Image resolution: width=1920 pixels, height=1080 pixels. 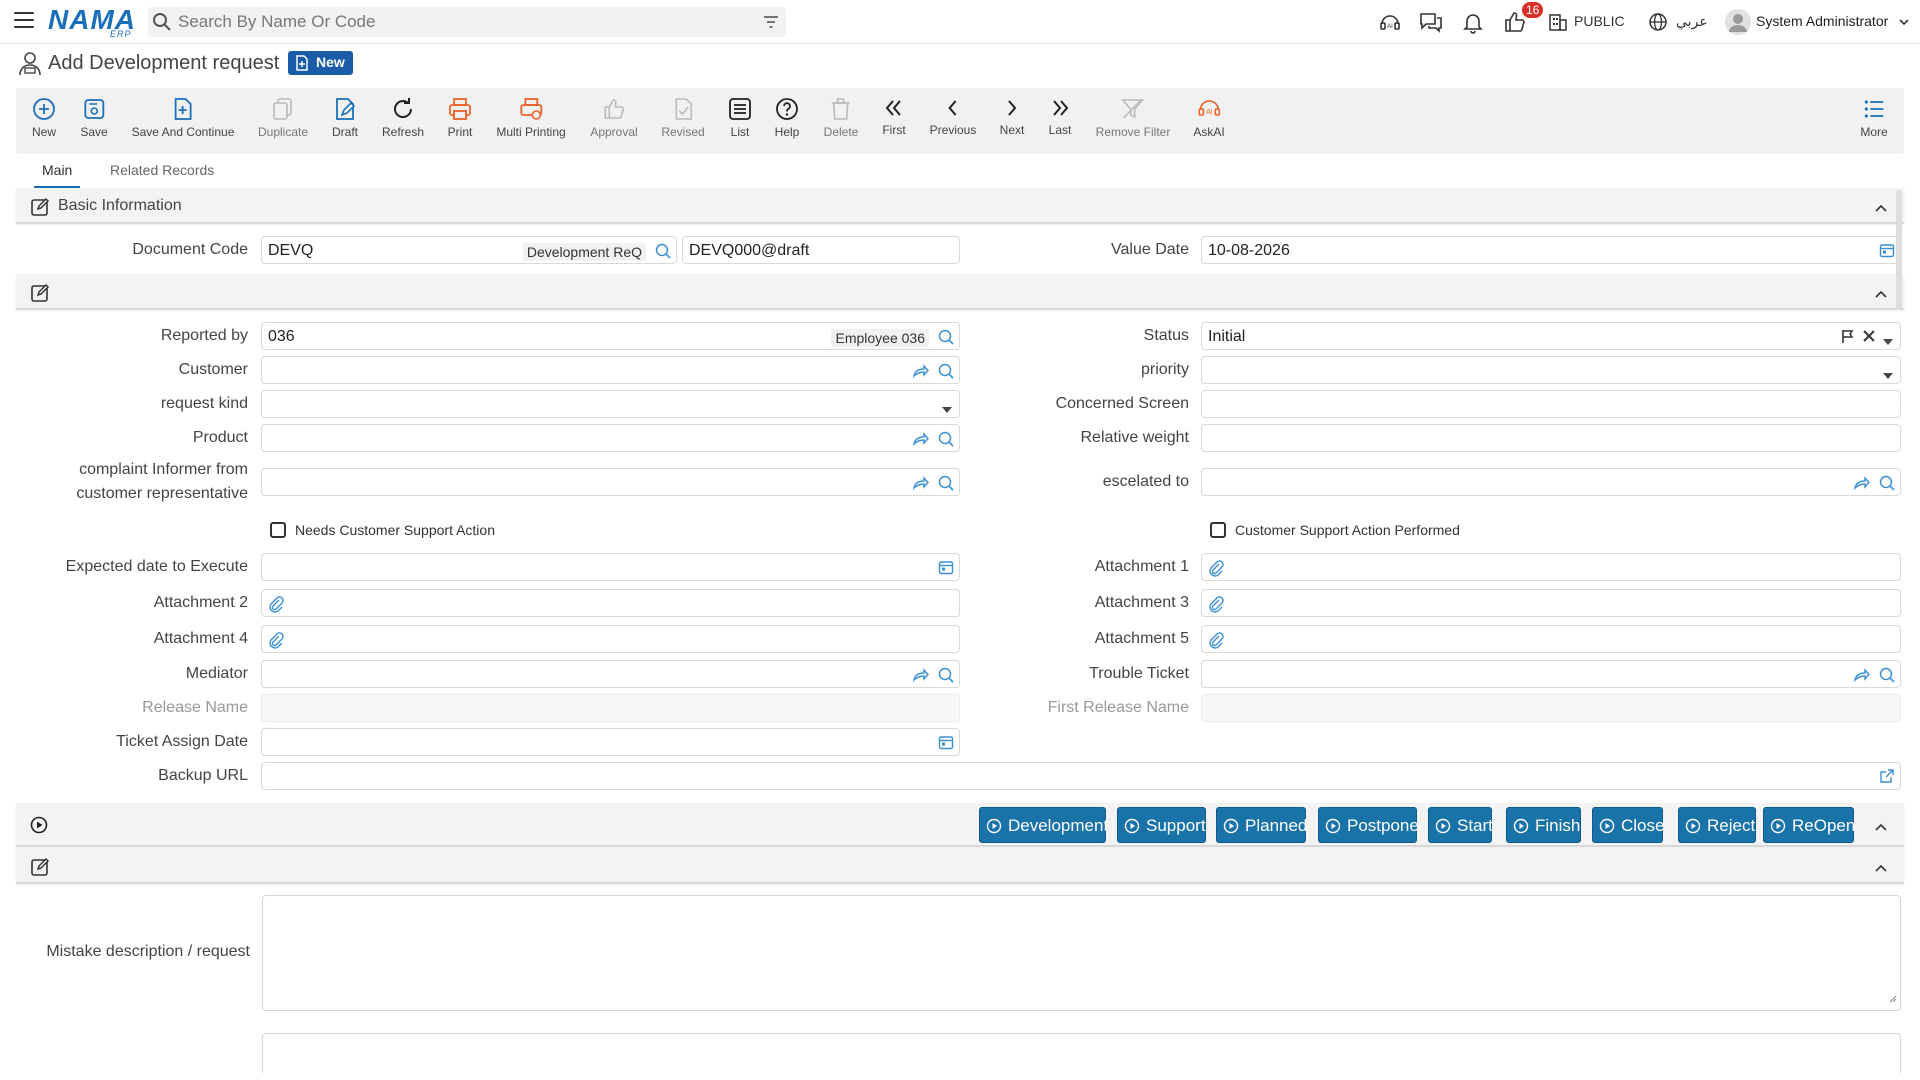 I want to click on user-name: System Administrator, so click(x=1822, y=21).